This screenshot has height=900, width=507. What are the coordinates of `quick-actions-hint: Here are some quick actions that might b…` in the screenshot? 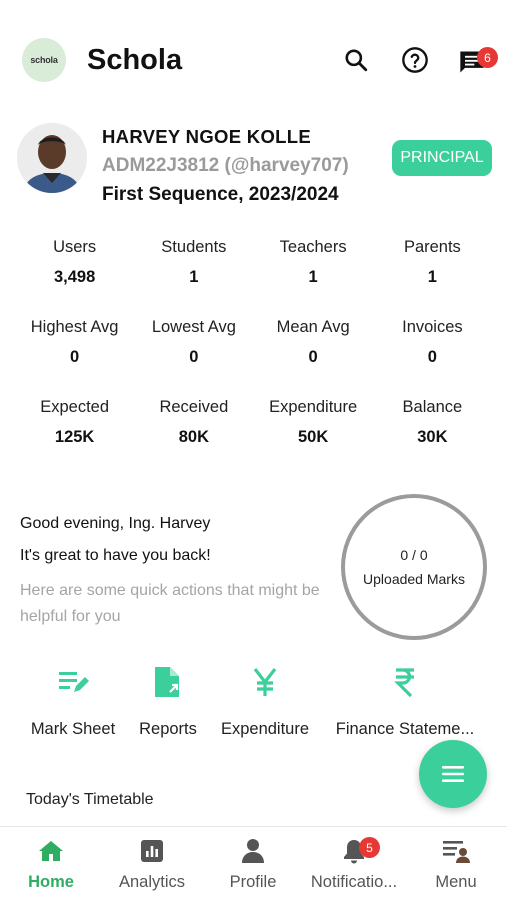 It's located at (170, 603).